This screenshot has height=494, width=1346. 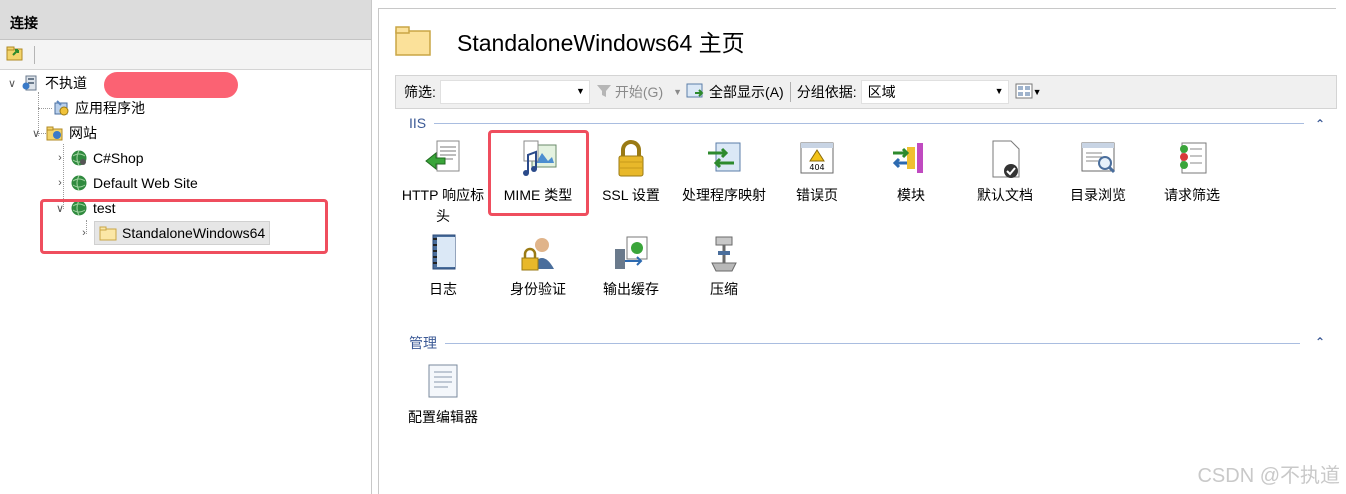 What do you see at coordinates (83, 133) in the screenshot?
I see `sites-label: 网站` at bounding box center [83, 133].